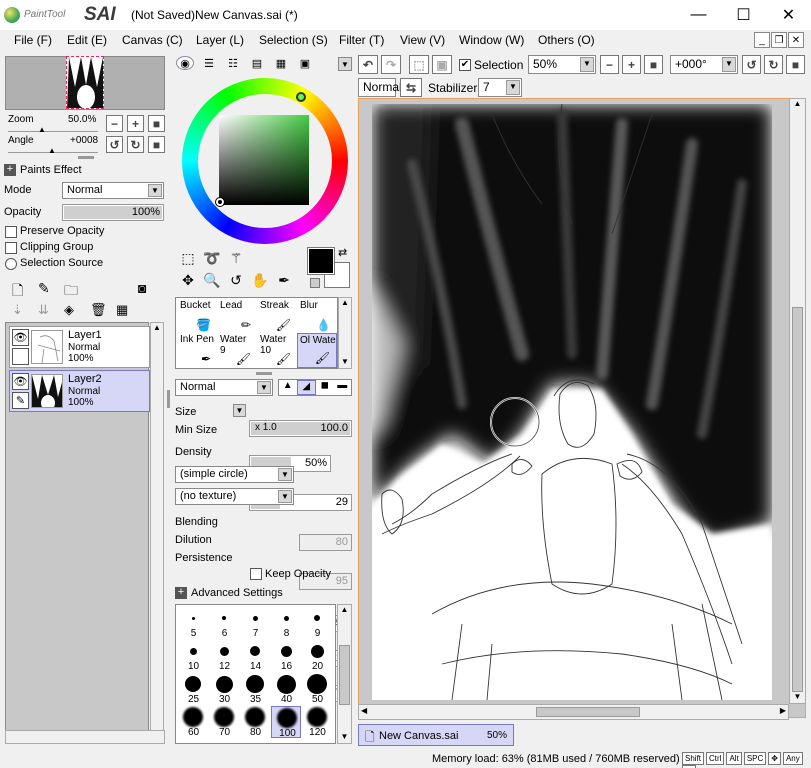 The width and height of the screenshot is (811, 768). Describe the element at coordinates (79, 347) in the screenshot. I see `layer-row: 👁 Layer1 Normal 100%` at that location.